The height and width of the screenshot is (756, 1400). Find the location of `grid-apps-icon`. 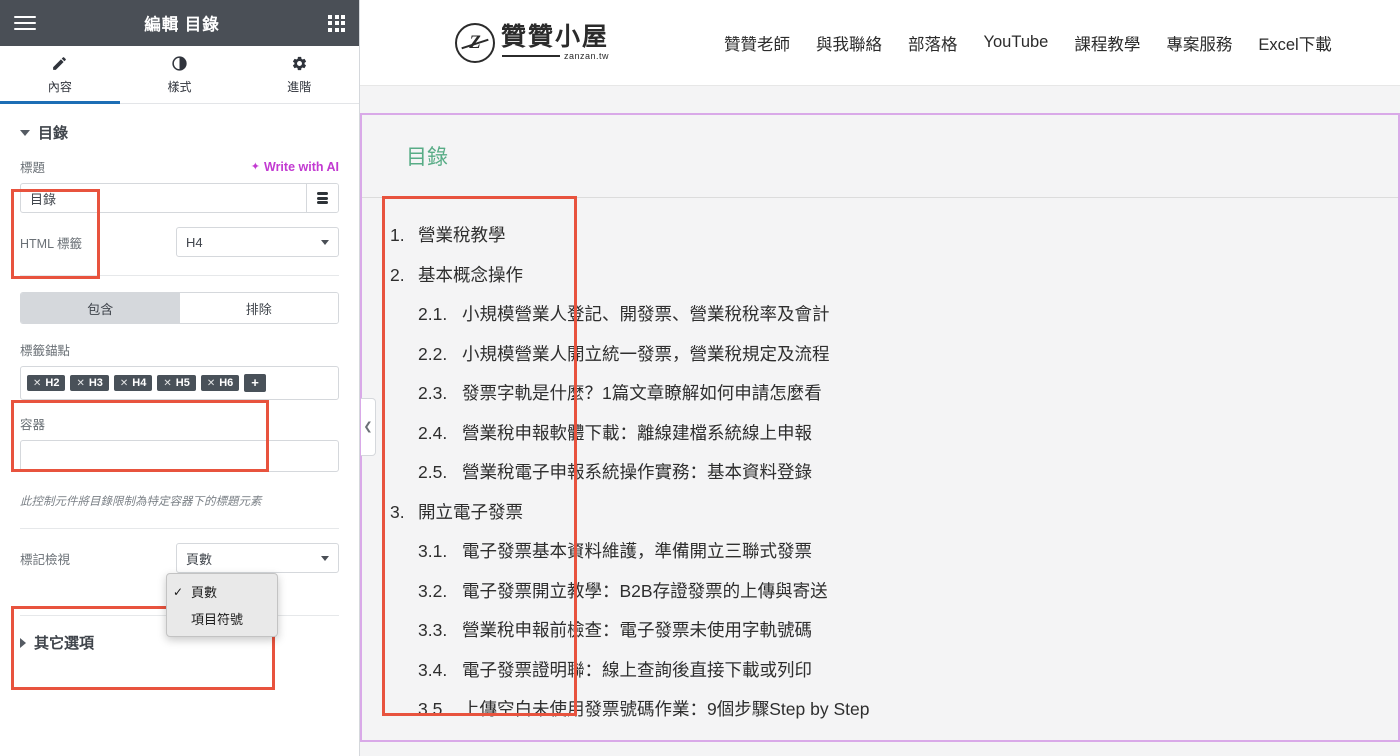

grid-apps-icon is located at coordinates (336, 23).